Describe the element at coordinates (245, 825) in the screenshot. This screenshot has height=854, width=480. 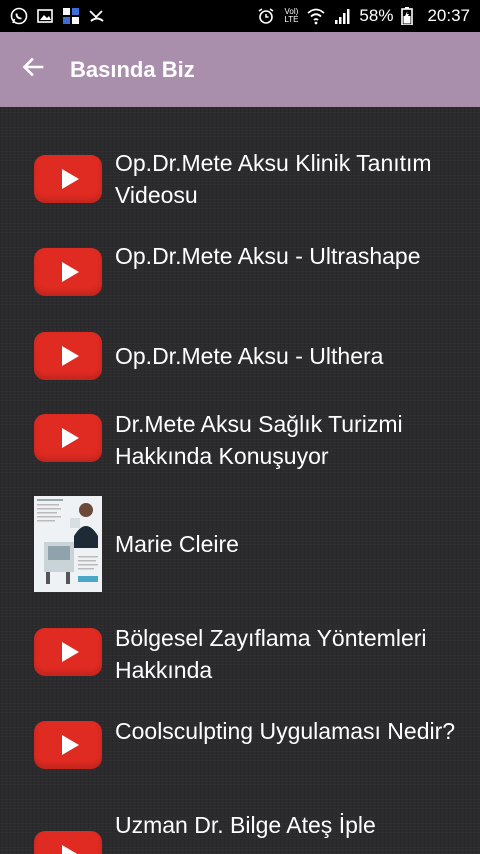
I see `list-item-label: Uzman Dr. Bilge Ateş İple` at that location.